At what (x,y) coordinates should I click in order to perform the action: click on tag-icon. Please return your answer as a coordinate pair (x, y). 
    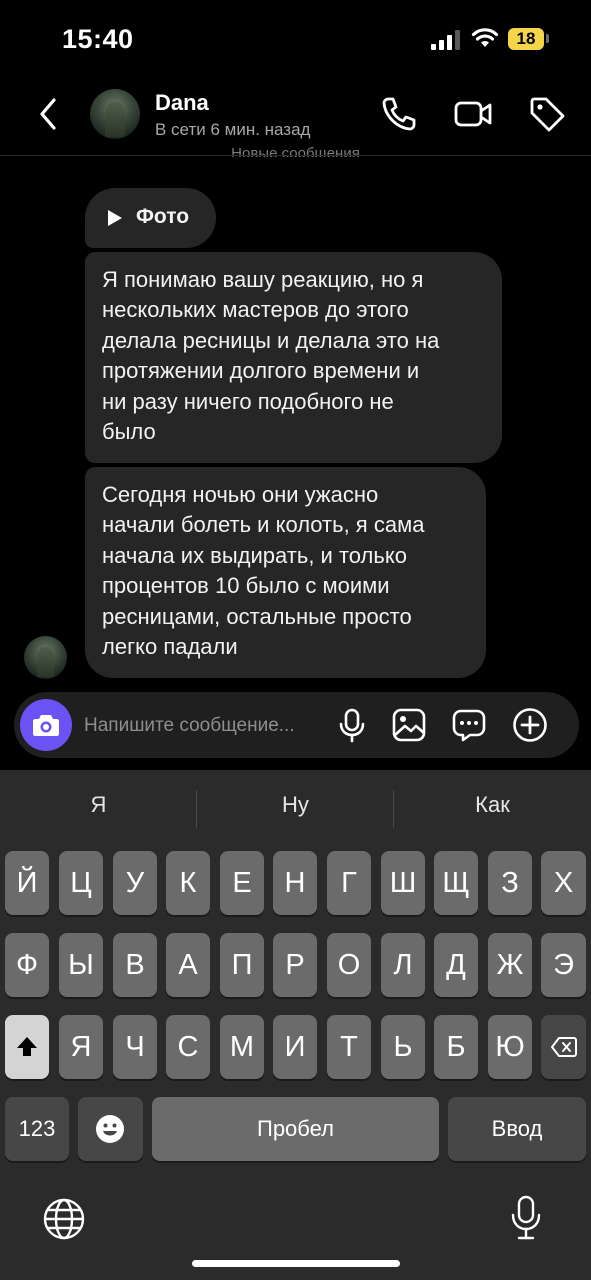
    Looking at the image, I should click on (547, 114).